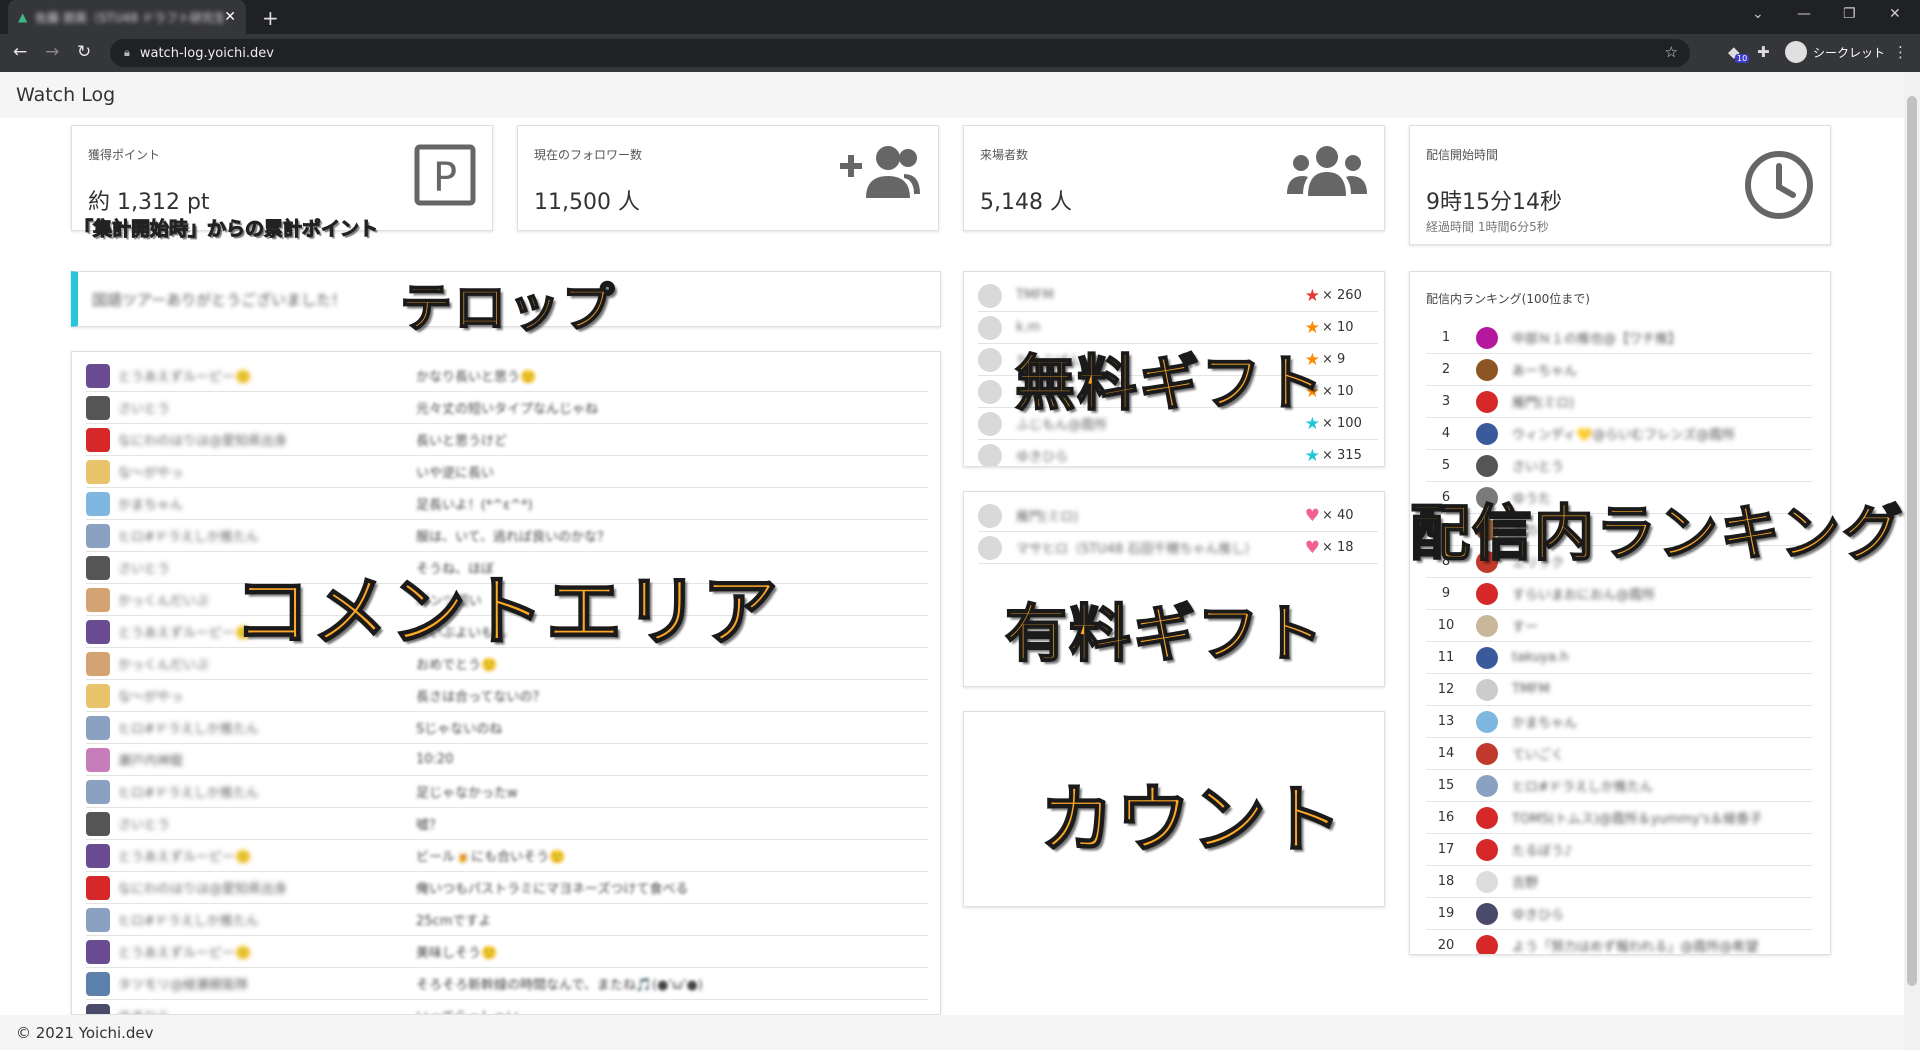  What do you see at coordinates (226, 229) in the screenshot?
I see `points-annotation: 「集計開始時」からの累計ポイント` at bounding box center [226, 229].